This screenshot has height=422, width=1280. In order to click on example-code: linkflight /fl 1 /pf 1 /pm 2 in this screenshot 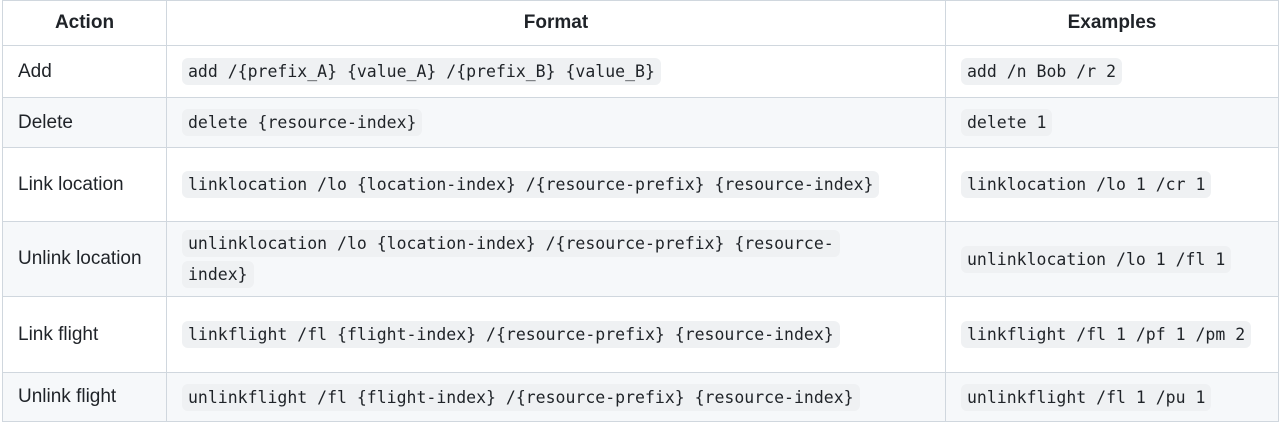, I will do `click(1106, 334)`.